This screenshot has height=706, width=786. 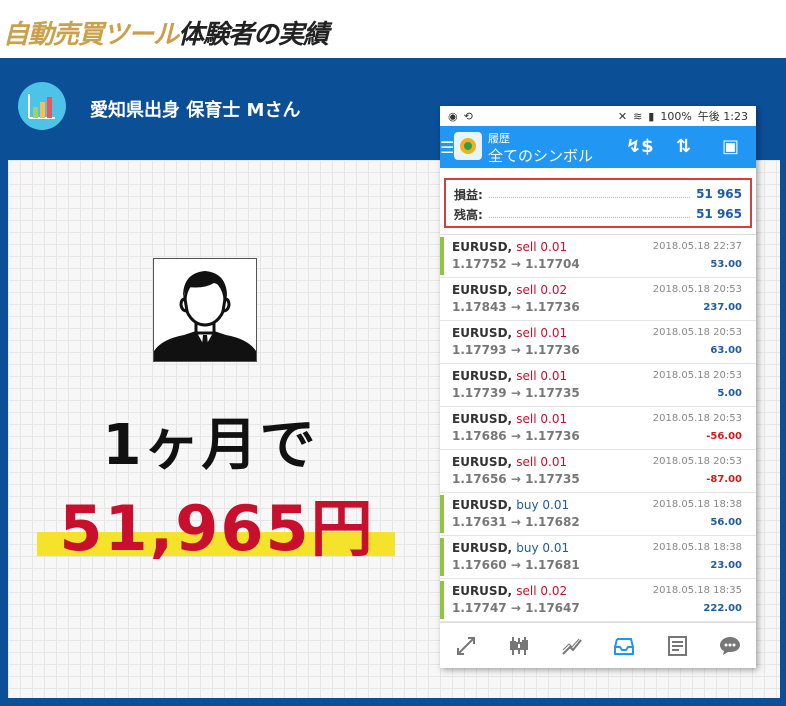 What do you see at coordinates (540, 155) in the screenshot?
I see `symbol-selector: 全てのシンボル` at bounding box center [540, 155].